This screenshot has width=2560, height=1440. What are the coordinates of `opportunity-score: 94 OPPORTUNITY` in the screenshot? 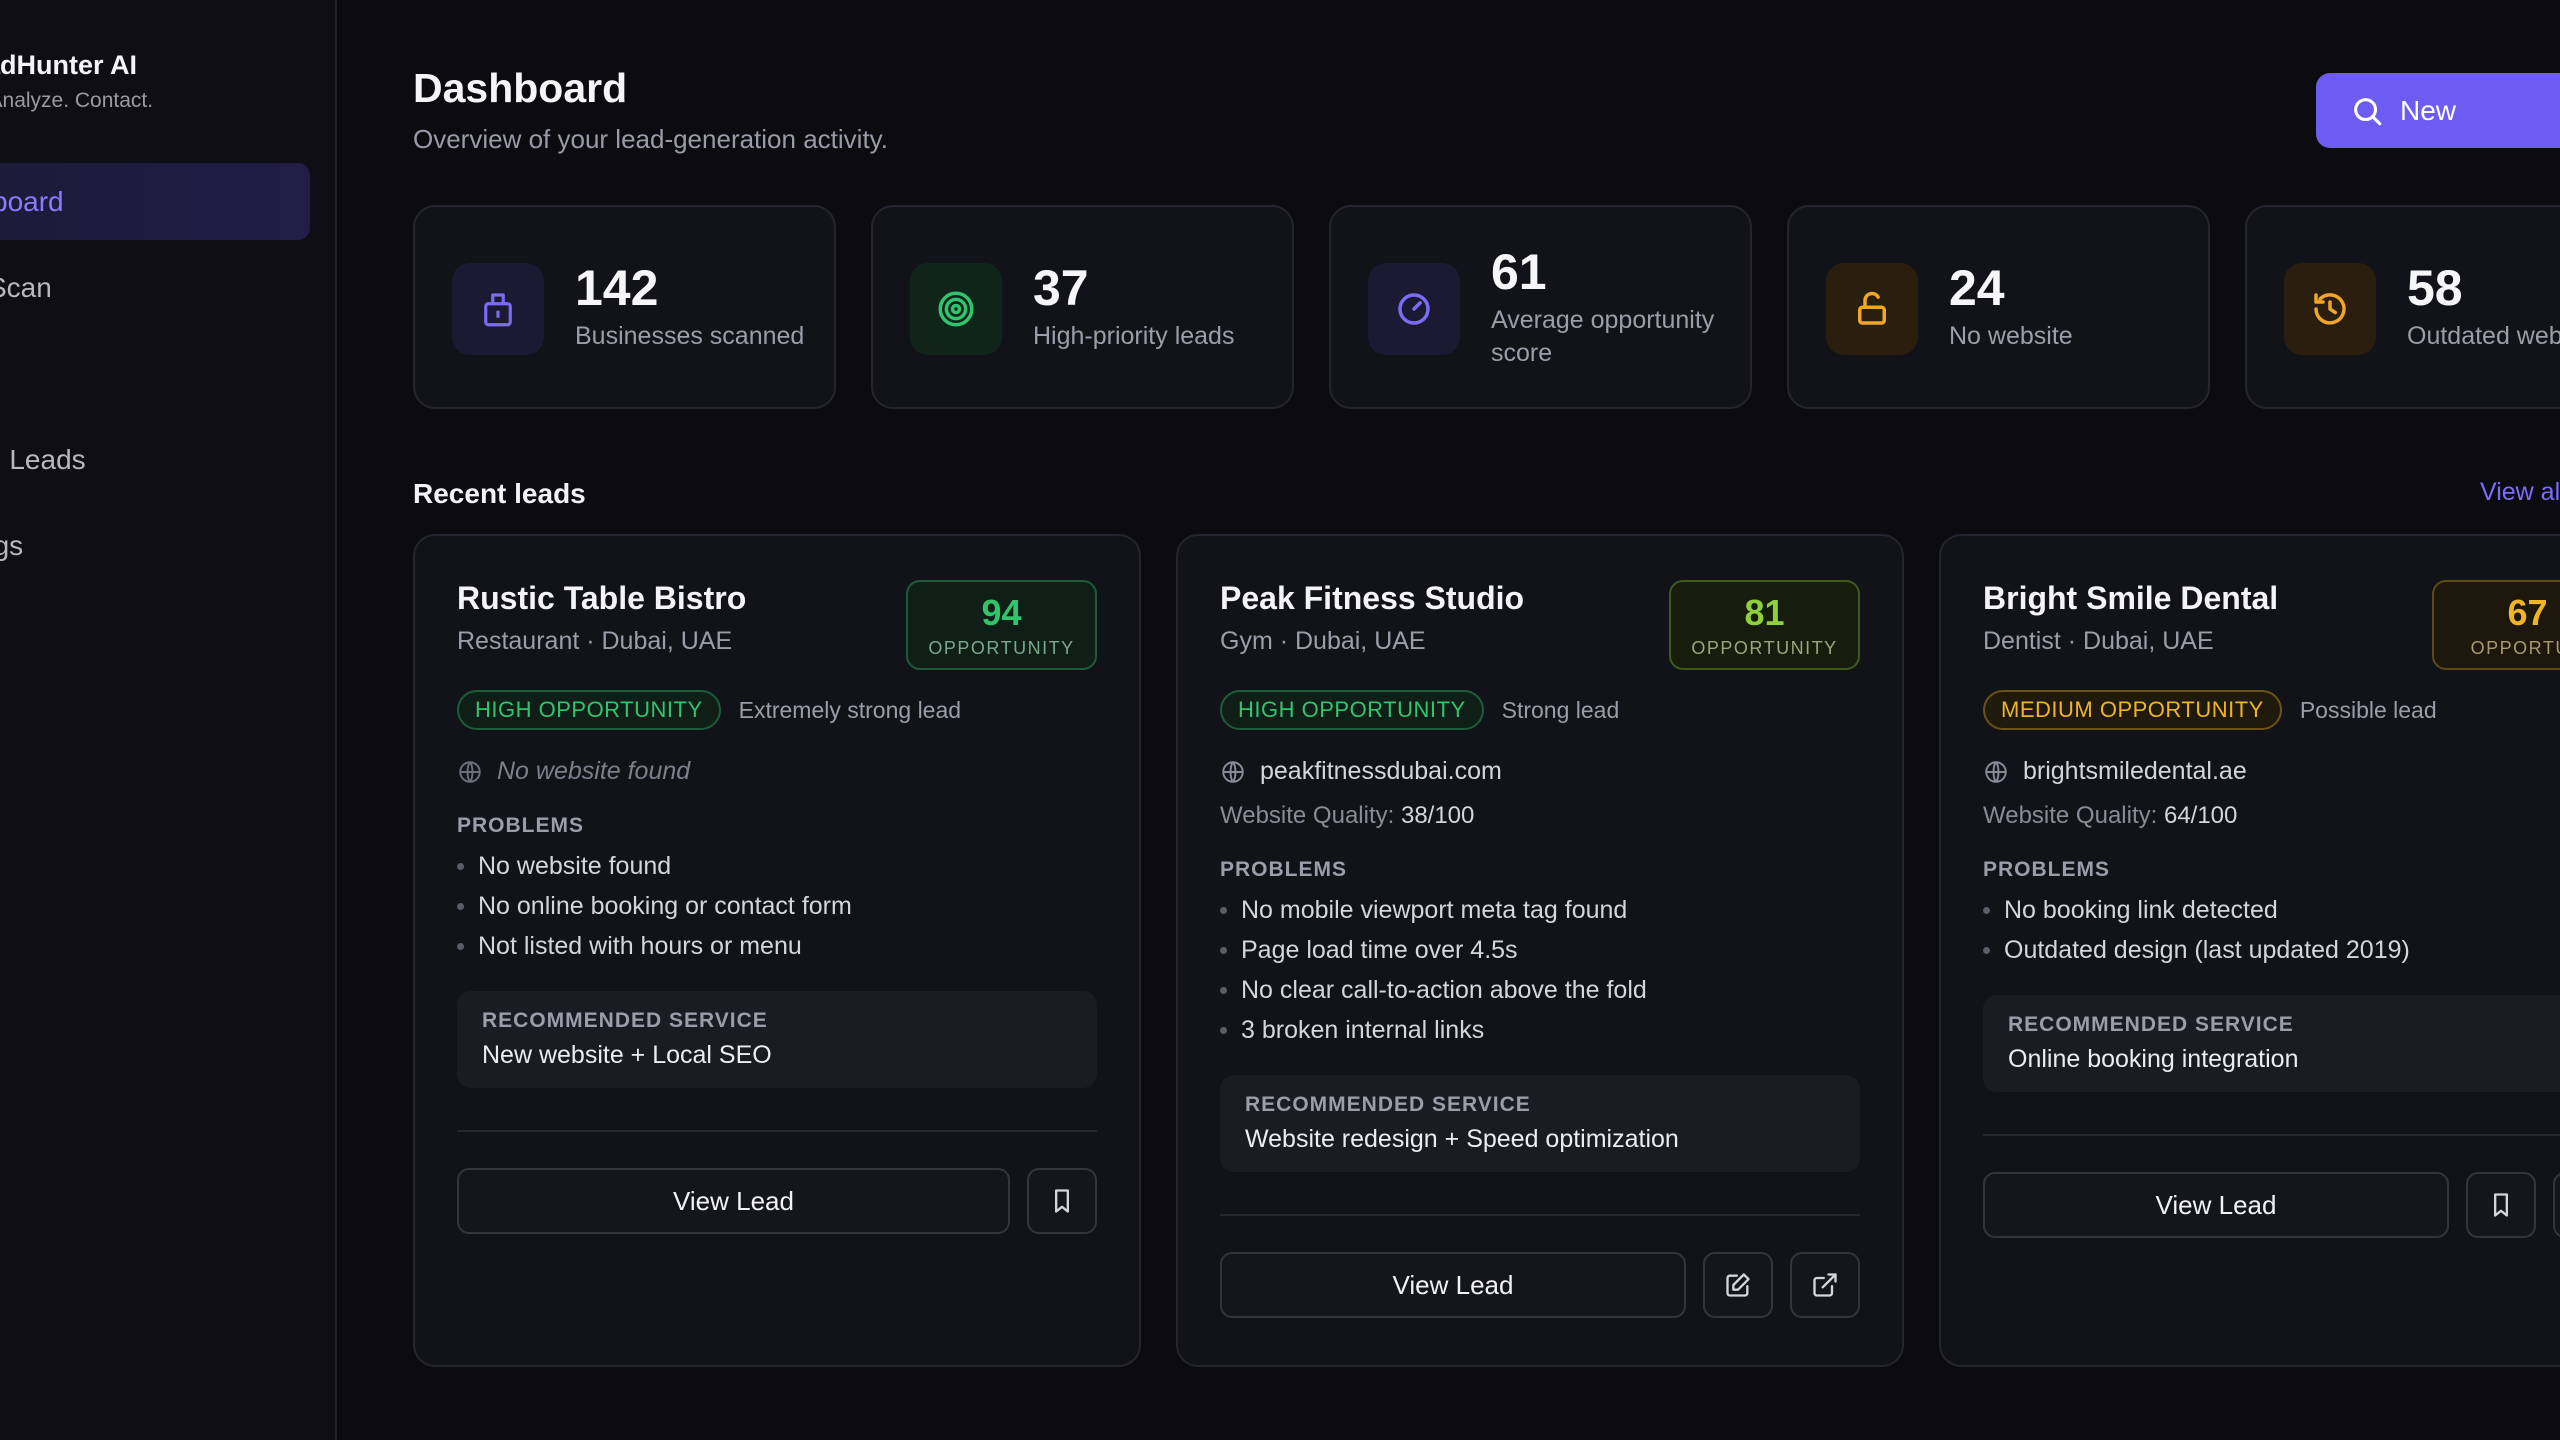 It's located at (1001, 625).